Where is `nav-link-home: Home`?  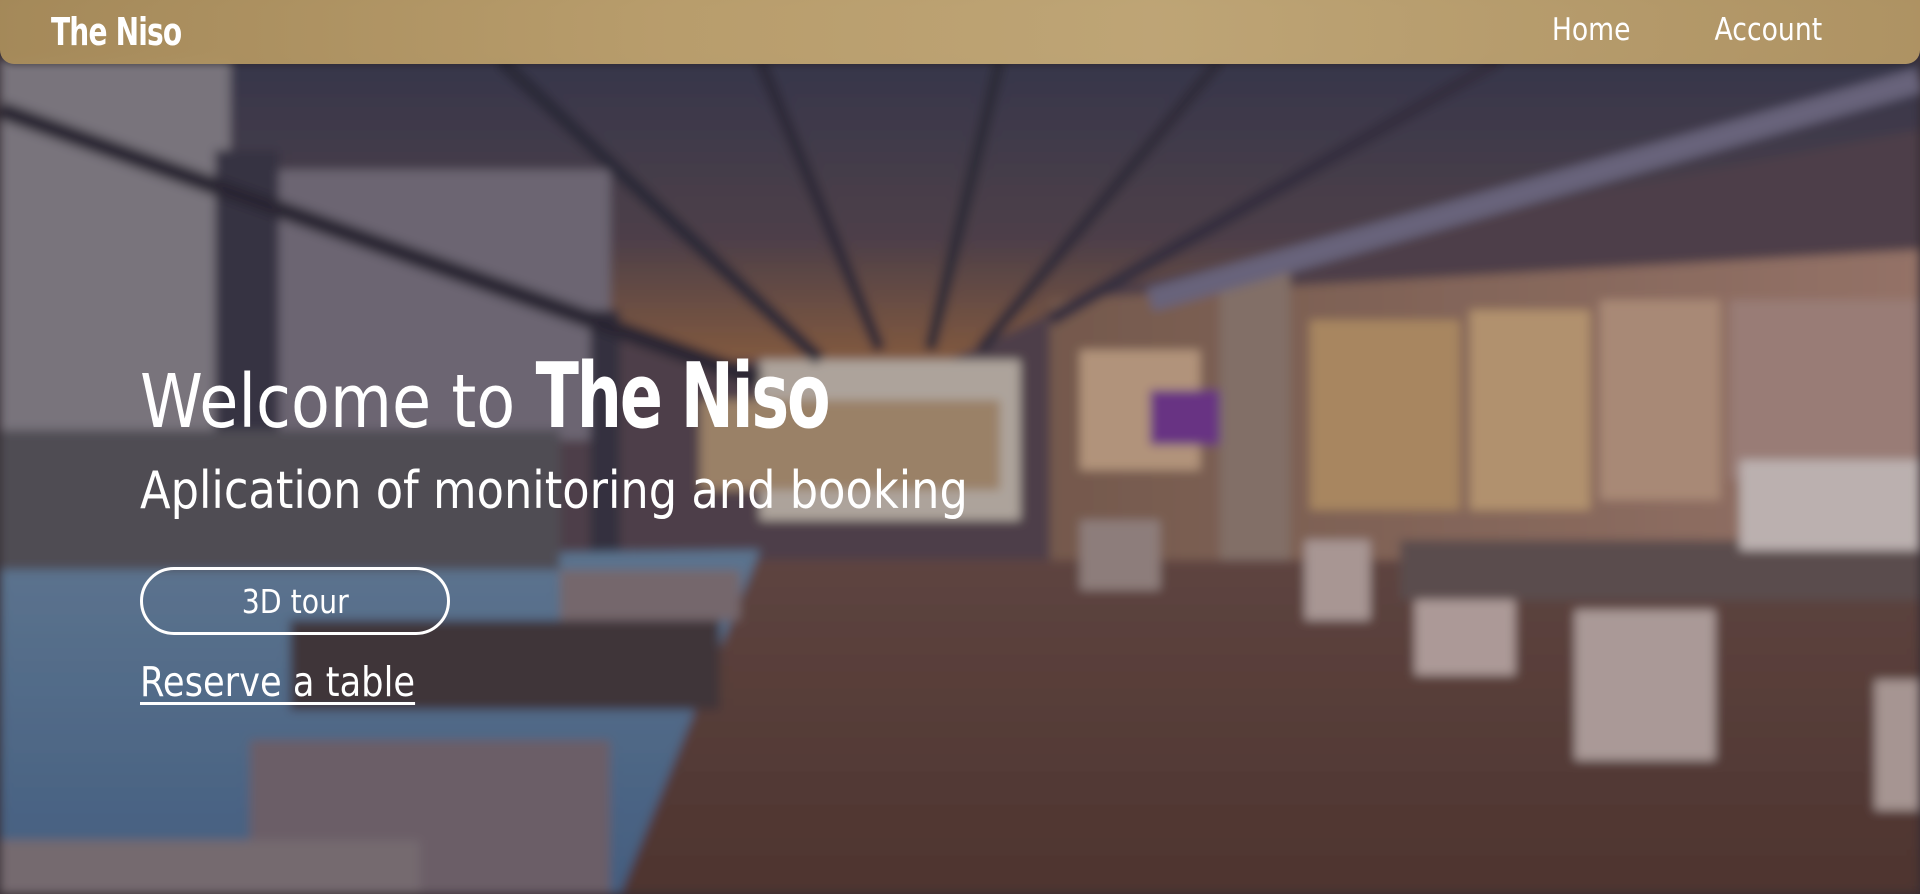 nav-link-home: Home is located at coordinates (1591, 30).